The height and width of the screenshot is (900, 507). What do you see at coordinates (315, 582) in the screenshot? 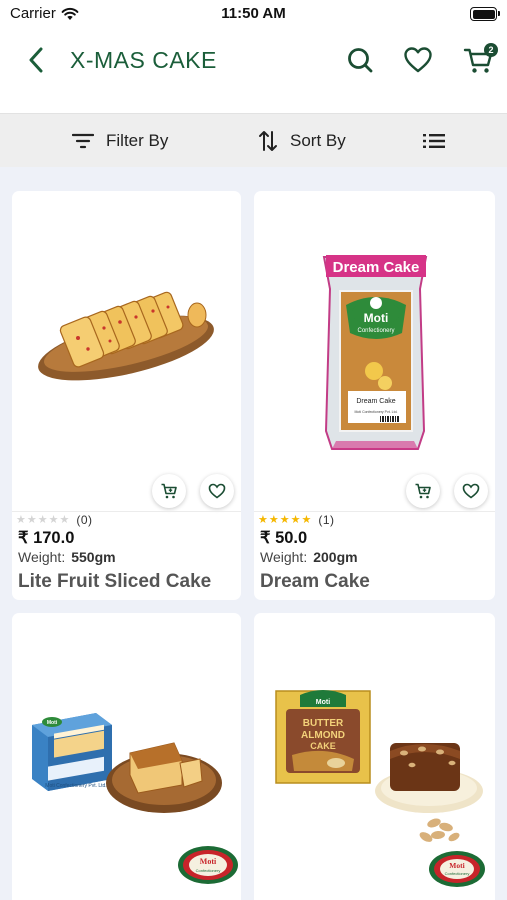
I see `product-name: Dream Cake` at bounding box center [315, 582].